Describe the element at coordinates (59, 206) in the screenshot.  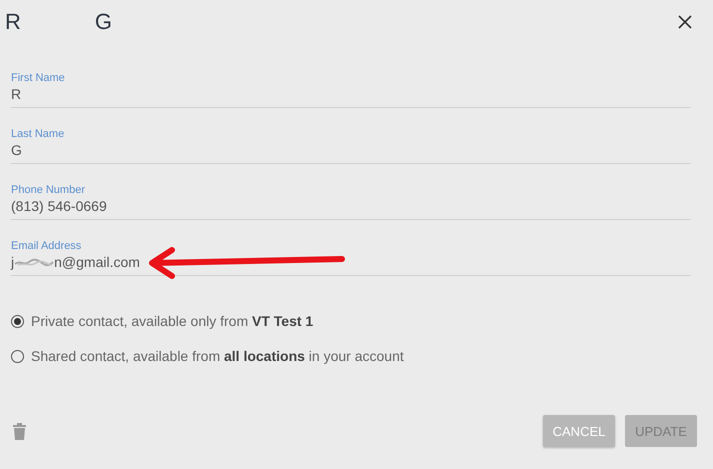
I see `field-value: (813) 546-0669` at that location.